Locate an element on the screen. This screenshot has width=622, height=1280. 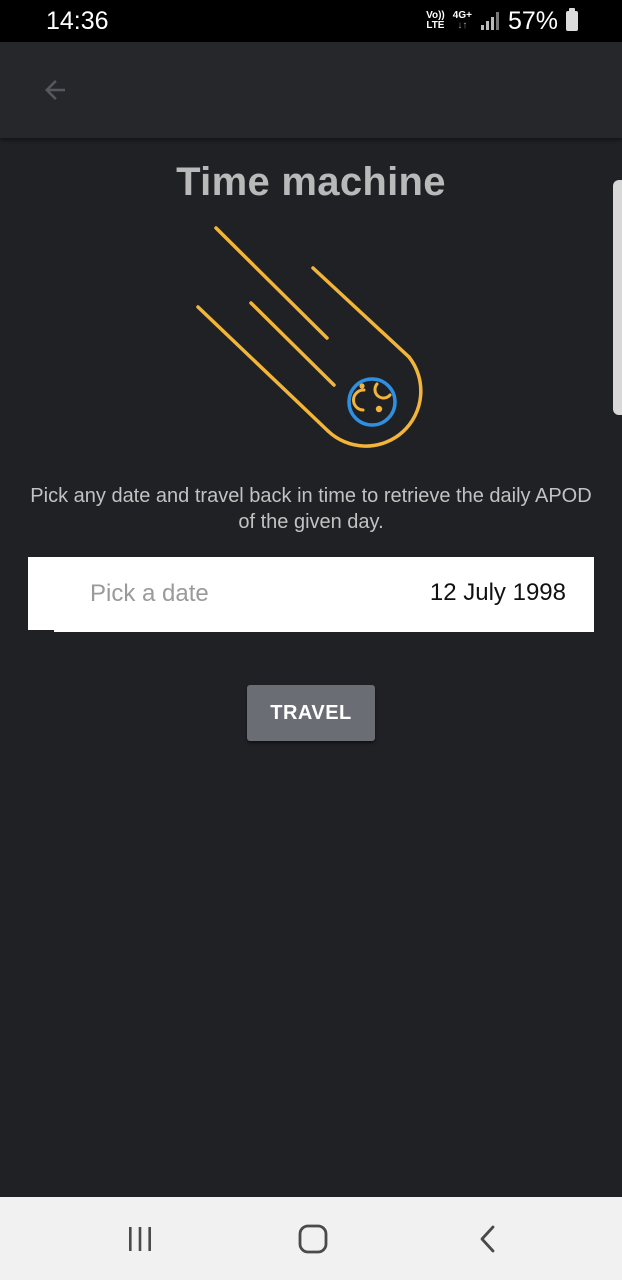
date-field-label: Pick a date is located at coordinates (149, 593).